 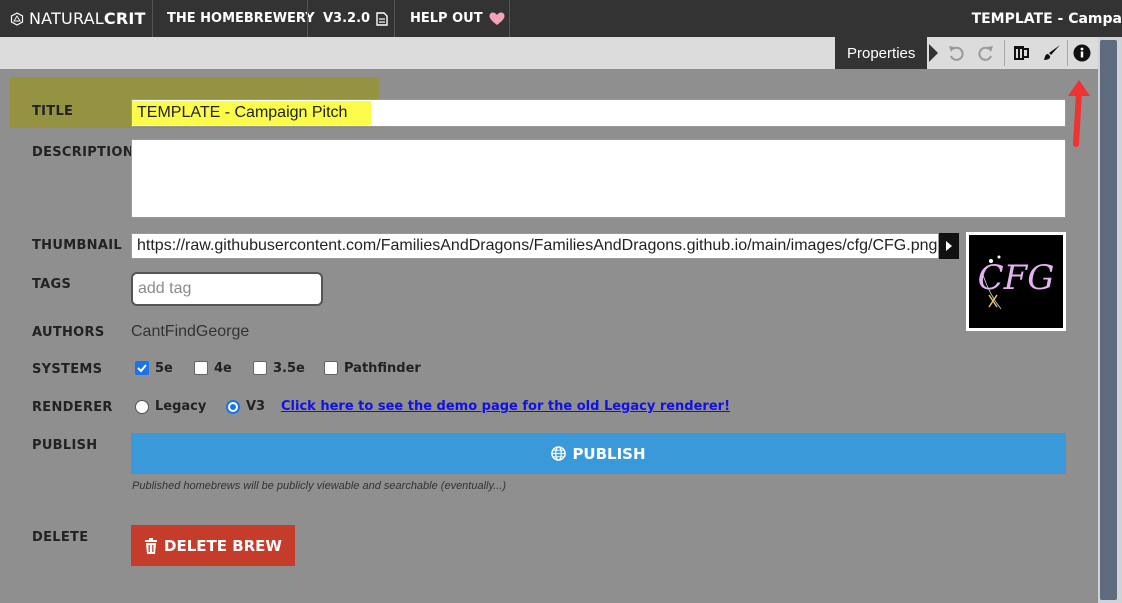 What do you see at coordinates (1046, 18) in the screenshot?
I see `document-title: TEMPLATE - Campa` at bounding box center [1046, 18].